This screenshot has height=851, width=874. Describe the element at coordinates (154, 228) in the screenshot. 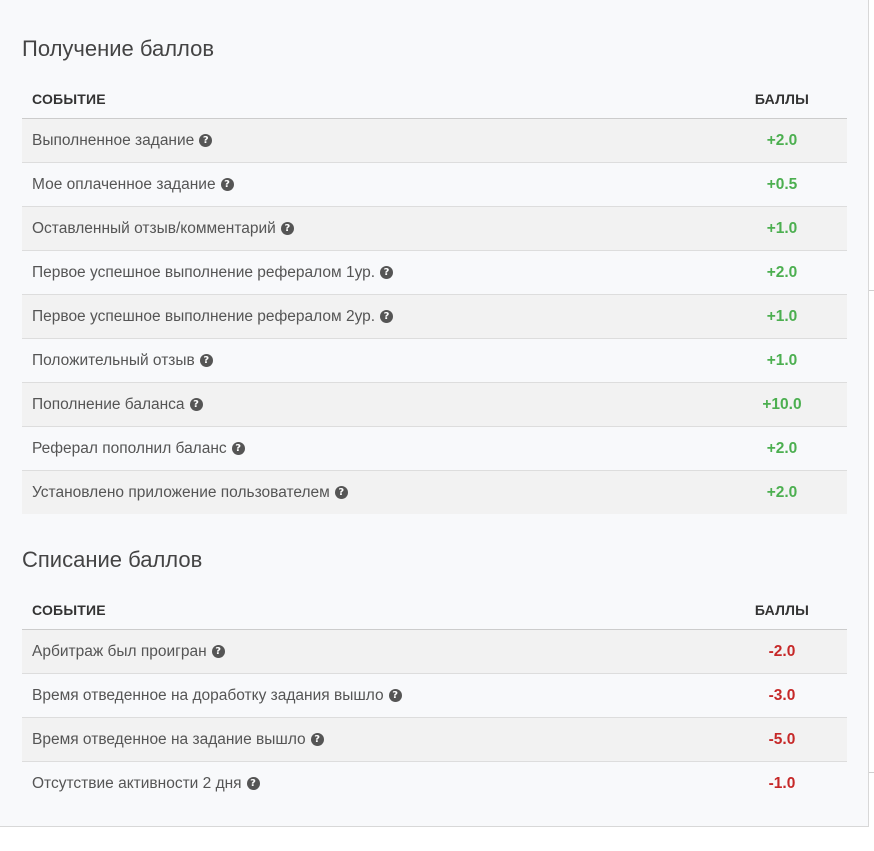

I see `event-label: Оставленный отзыв/комментарий` at that location.